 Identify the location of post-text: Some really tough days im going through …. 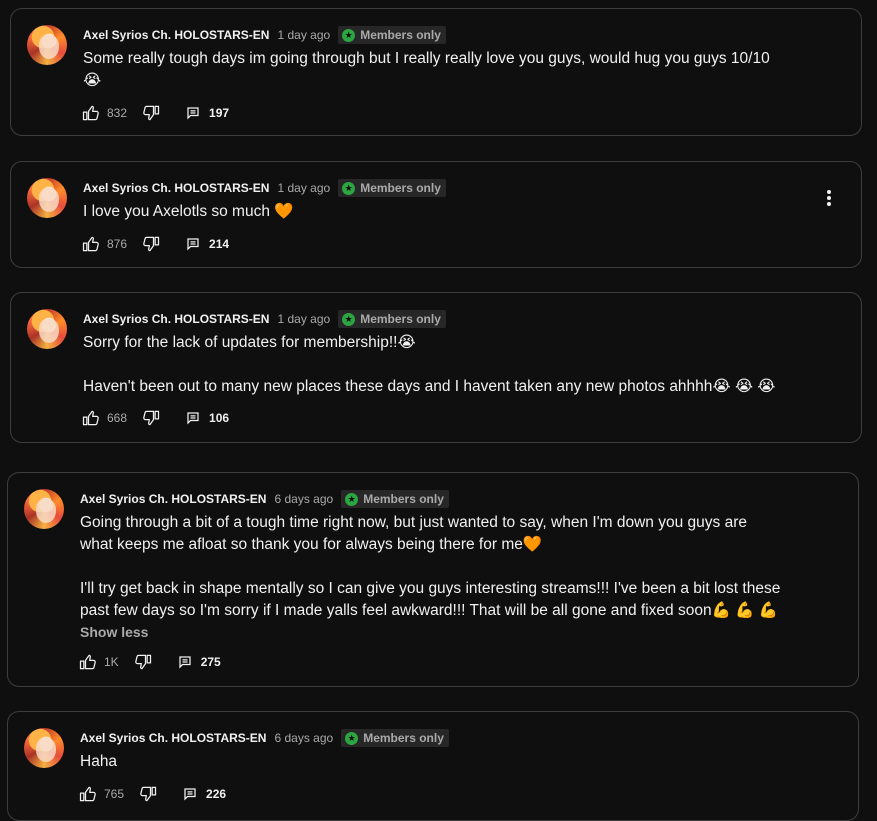
(426, 69).